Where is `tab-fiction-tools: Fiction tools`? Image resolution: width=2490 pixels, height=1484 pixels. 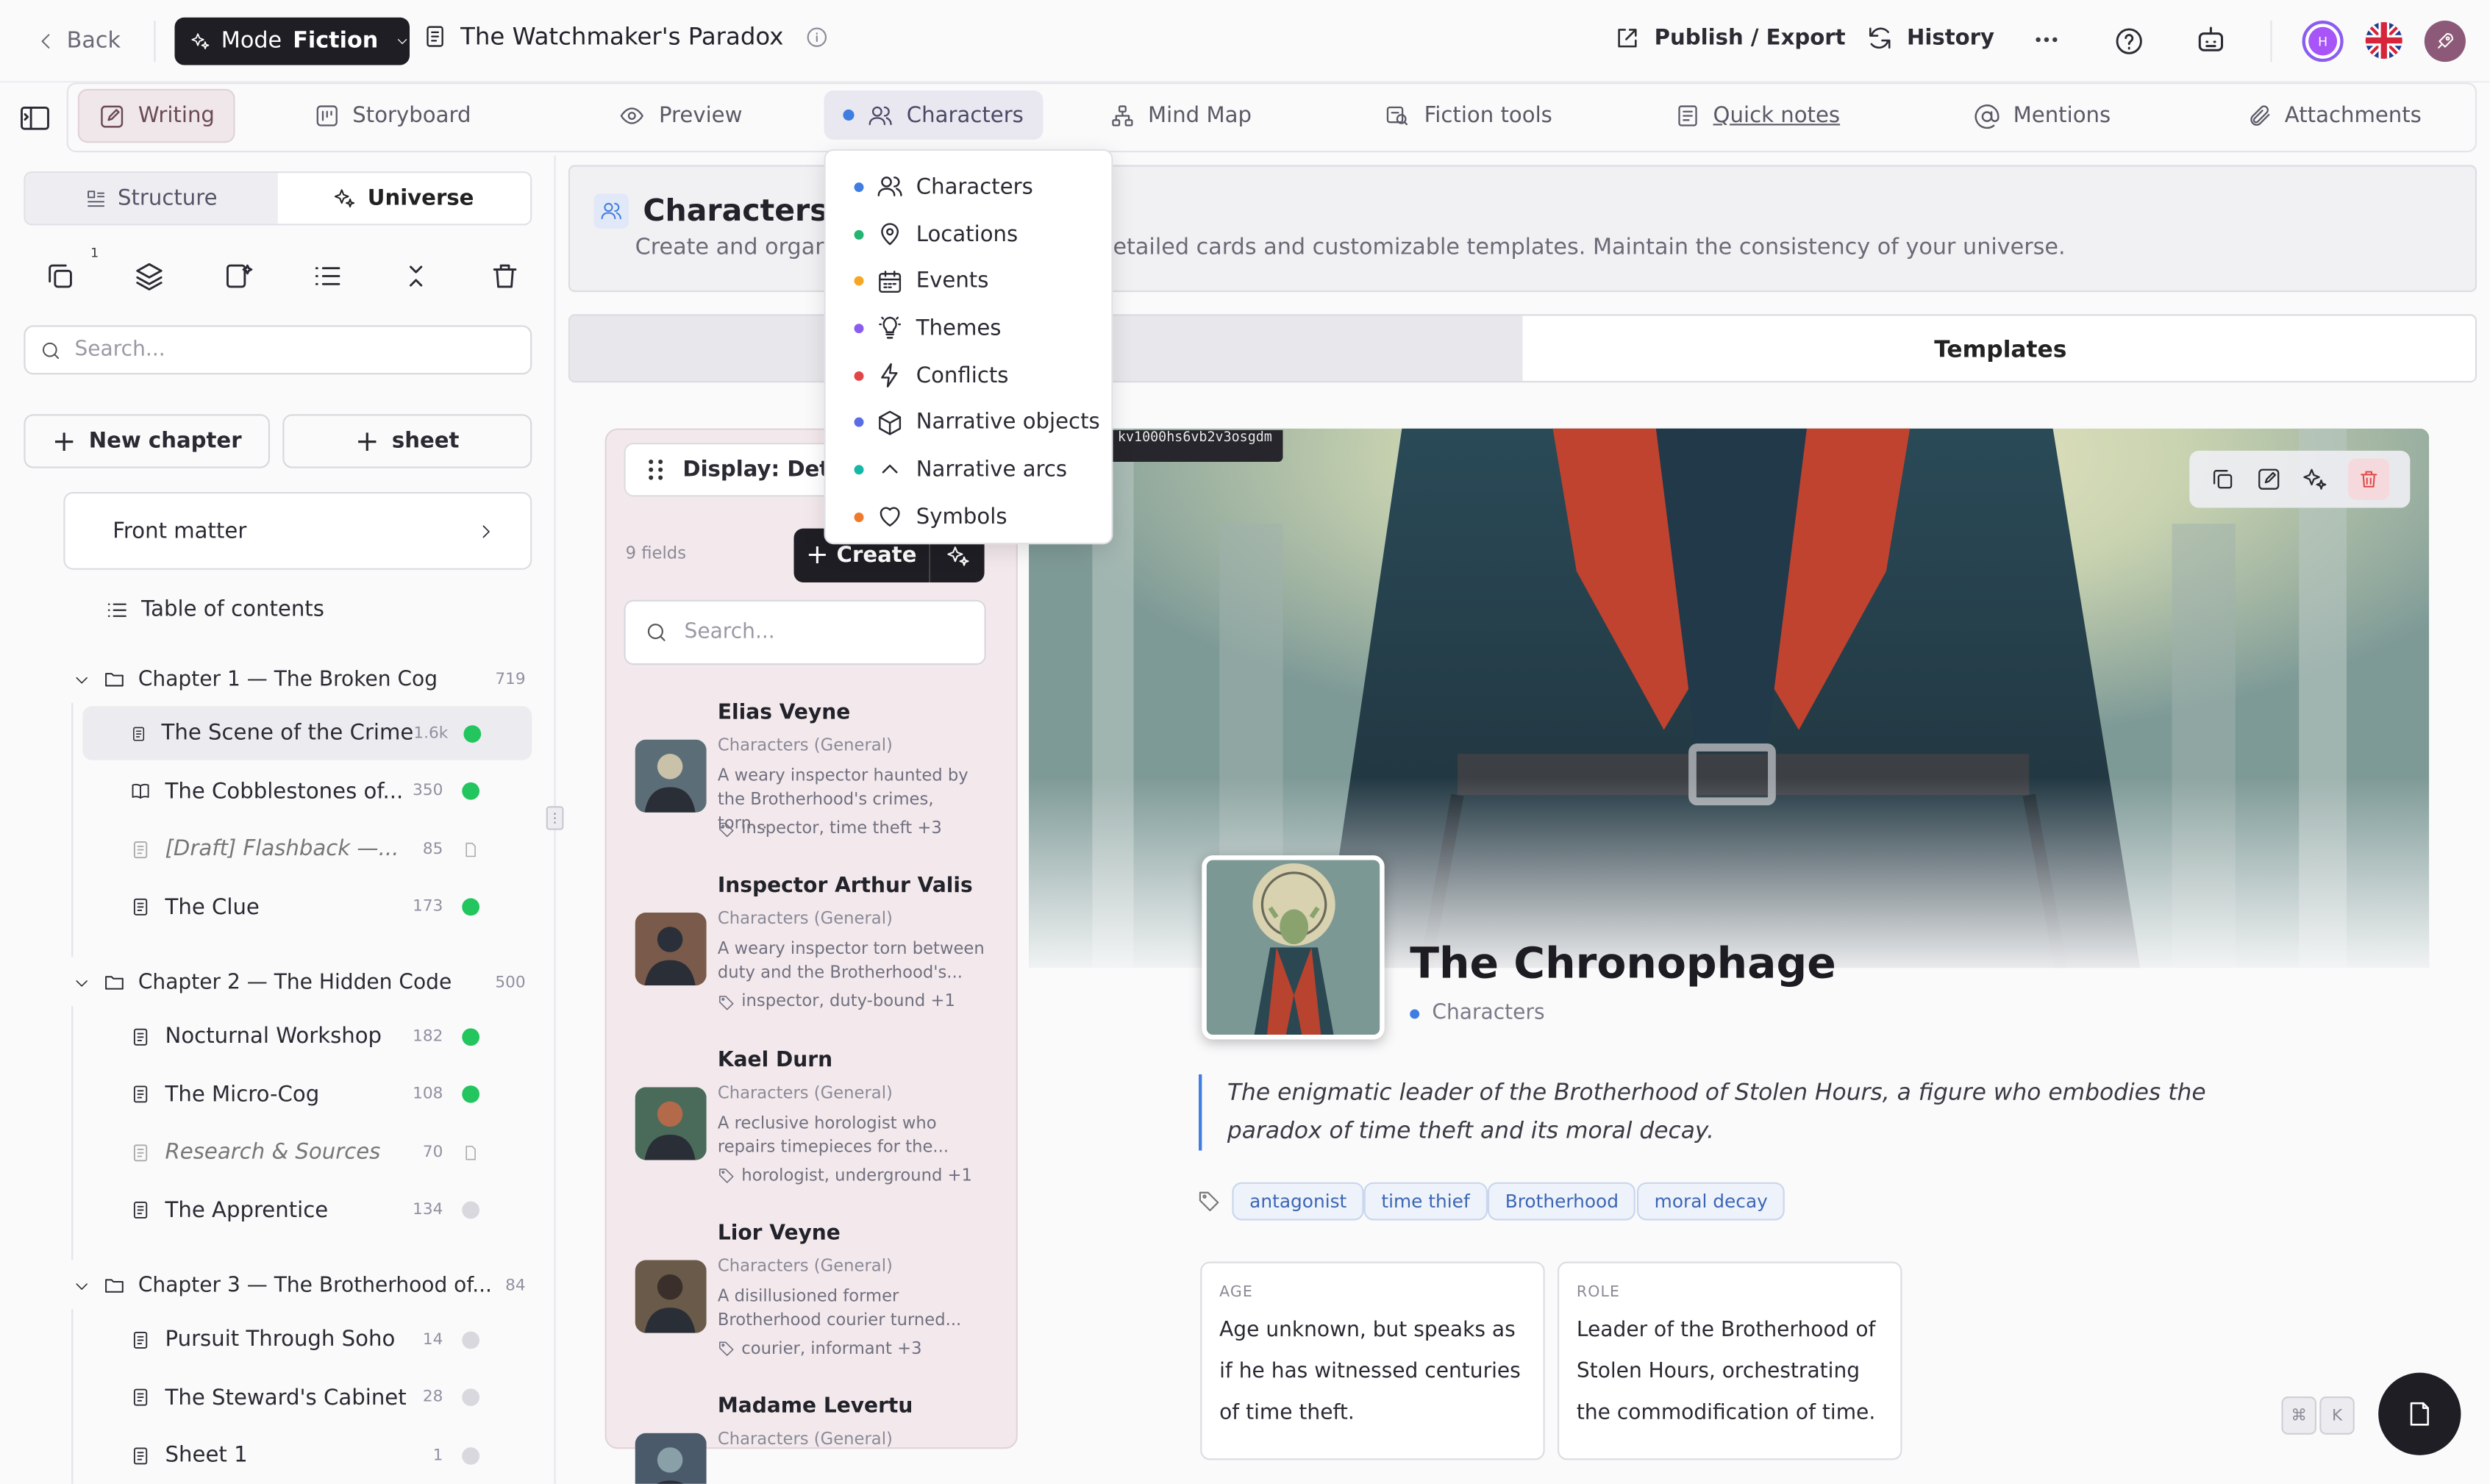 tab-fiction-tools: Fiction tools is located at coordinates (1468, 116).